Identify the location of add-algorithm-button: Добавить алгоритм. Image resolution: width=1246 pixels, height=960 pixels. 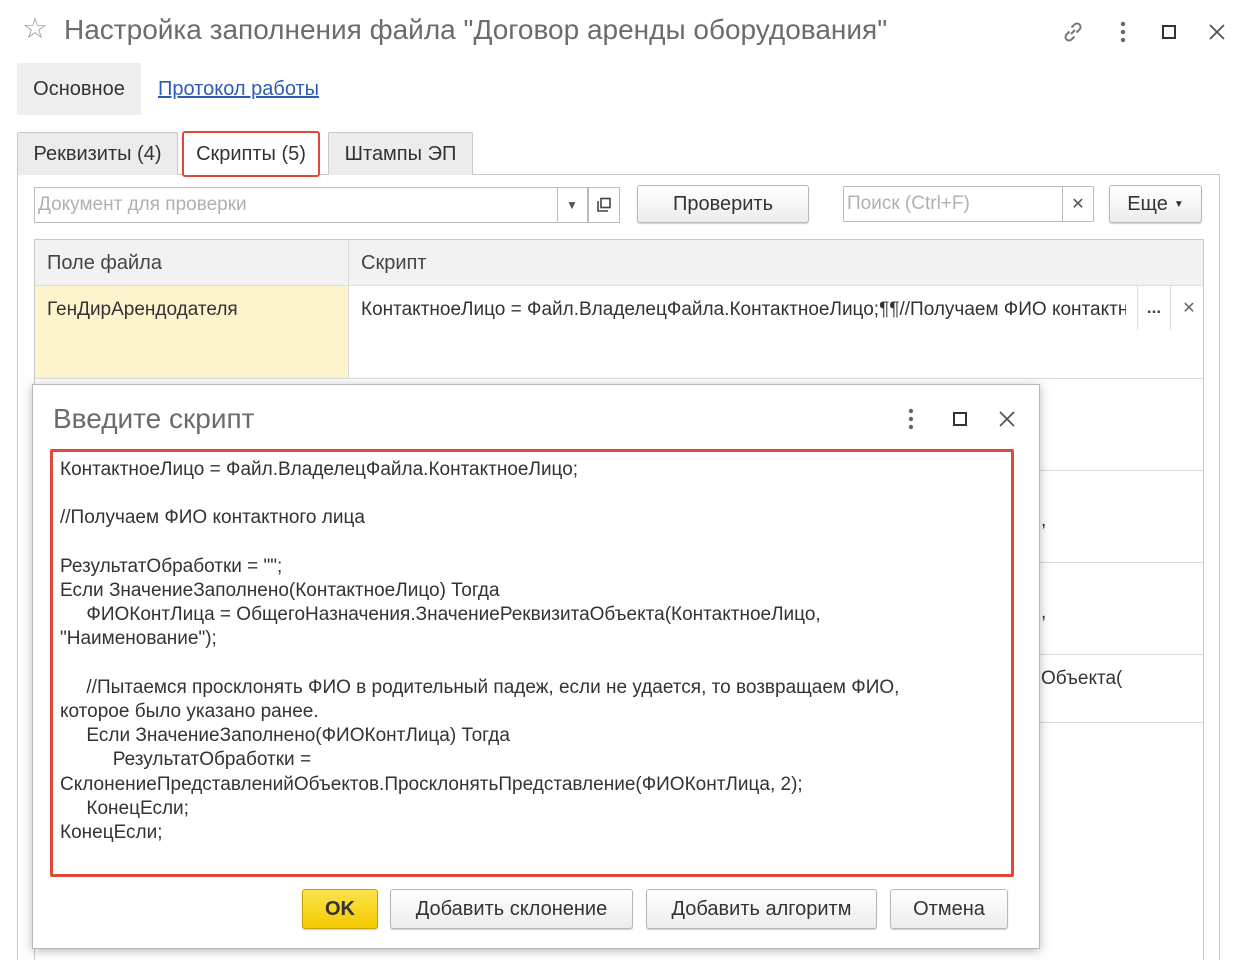
(761, 909).